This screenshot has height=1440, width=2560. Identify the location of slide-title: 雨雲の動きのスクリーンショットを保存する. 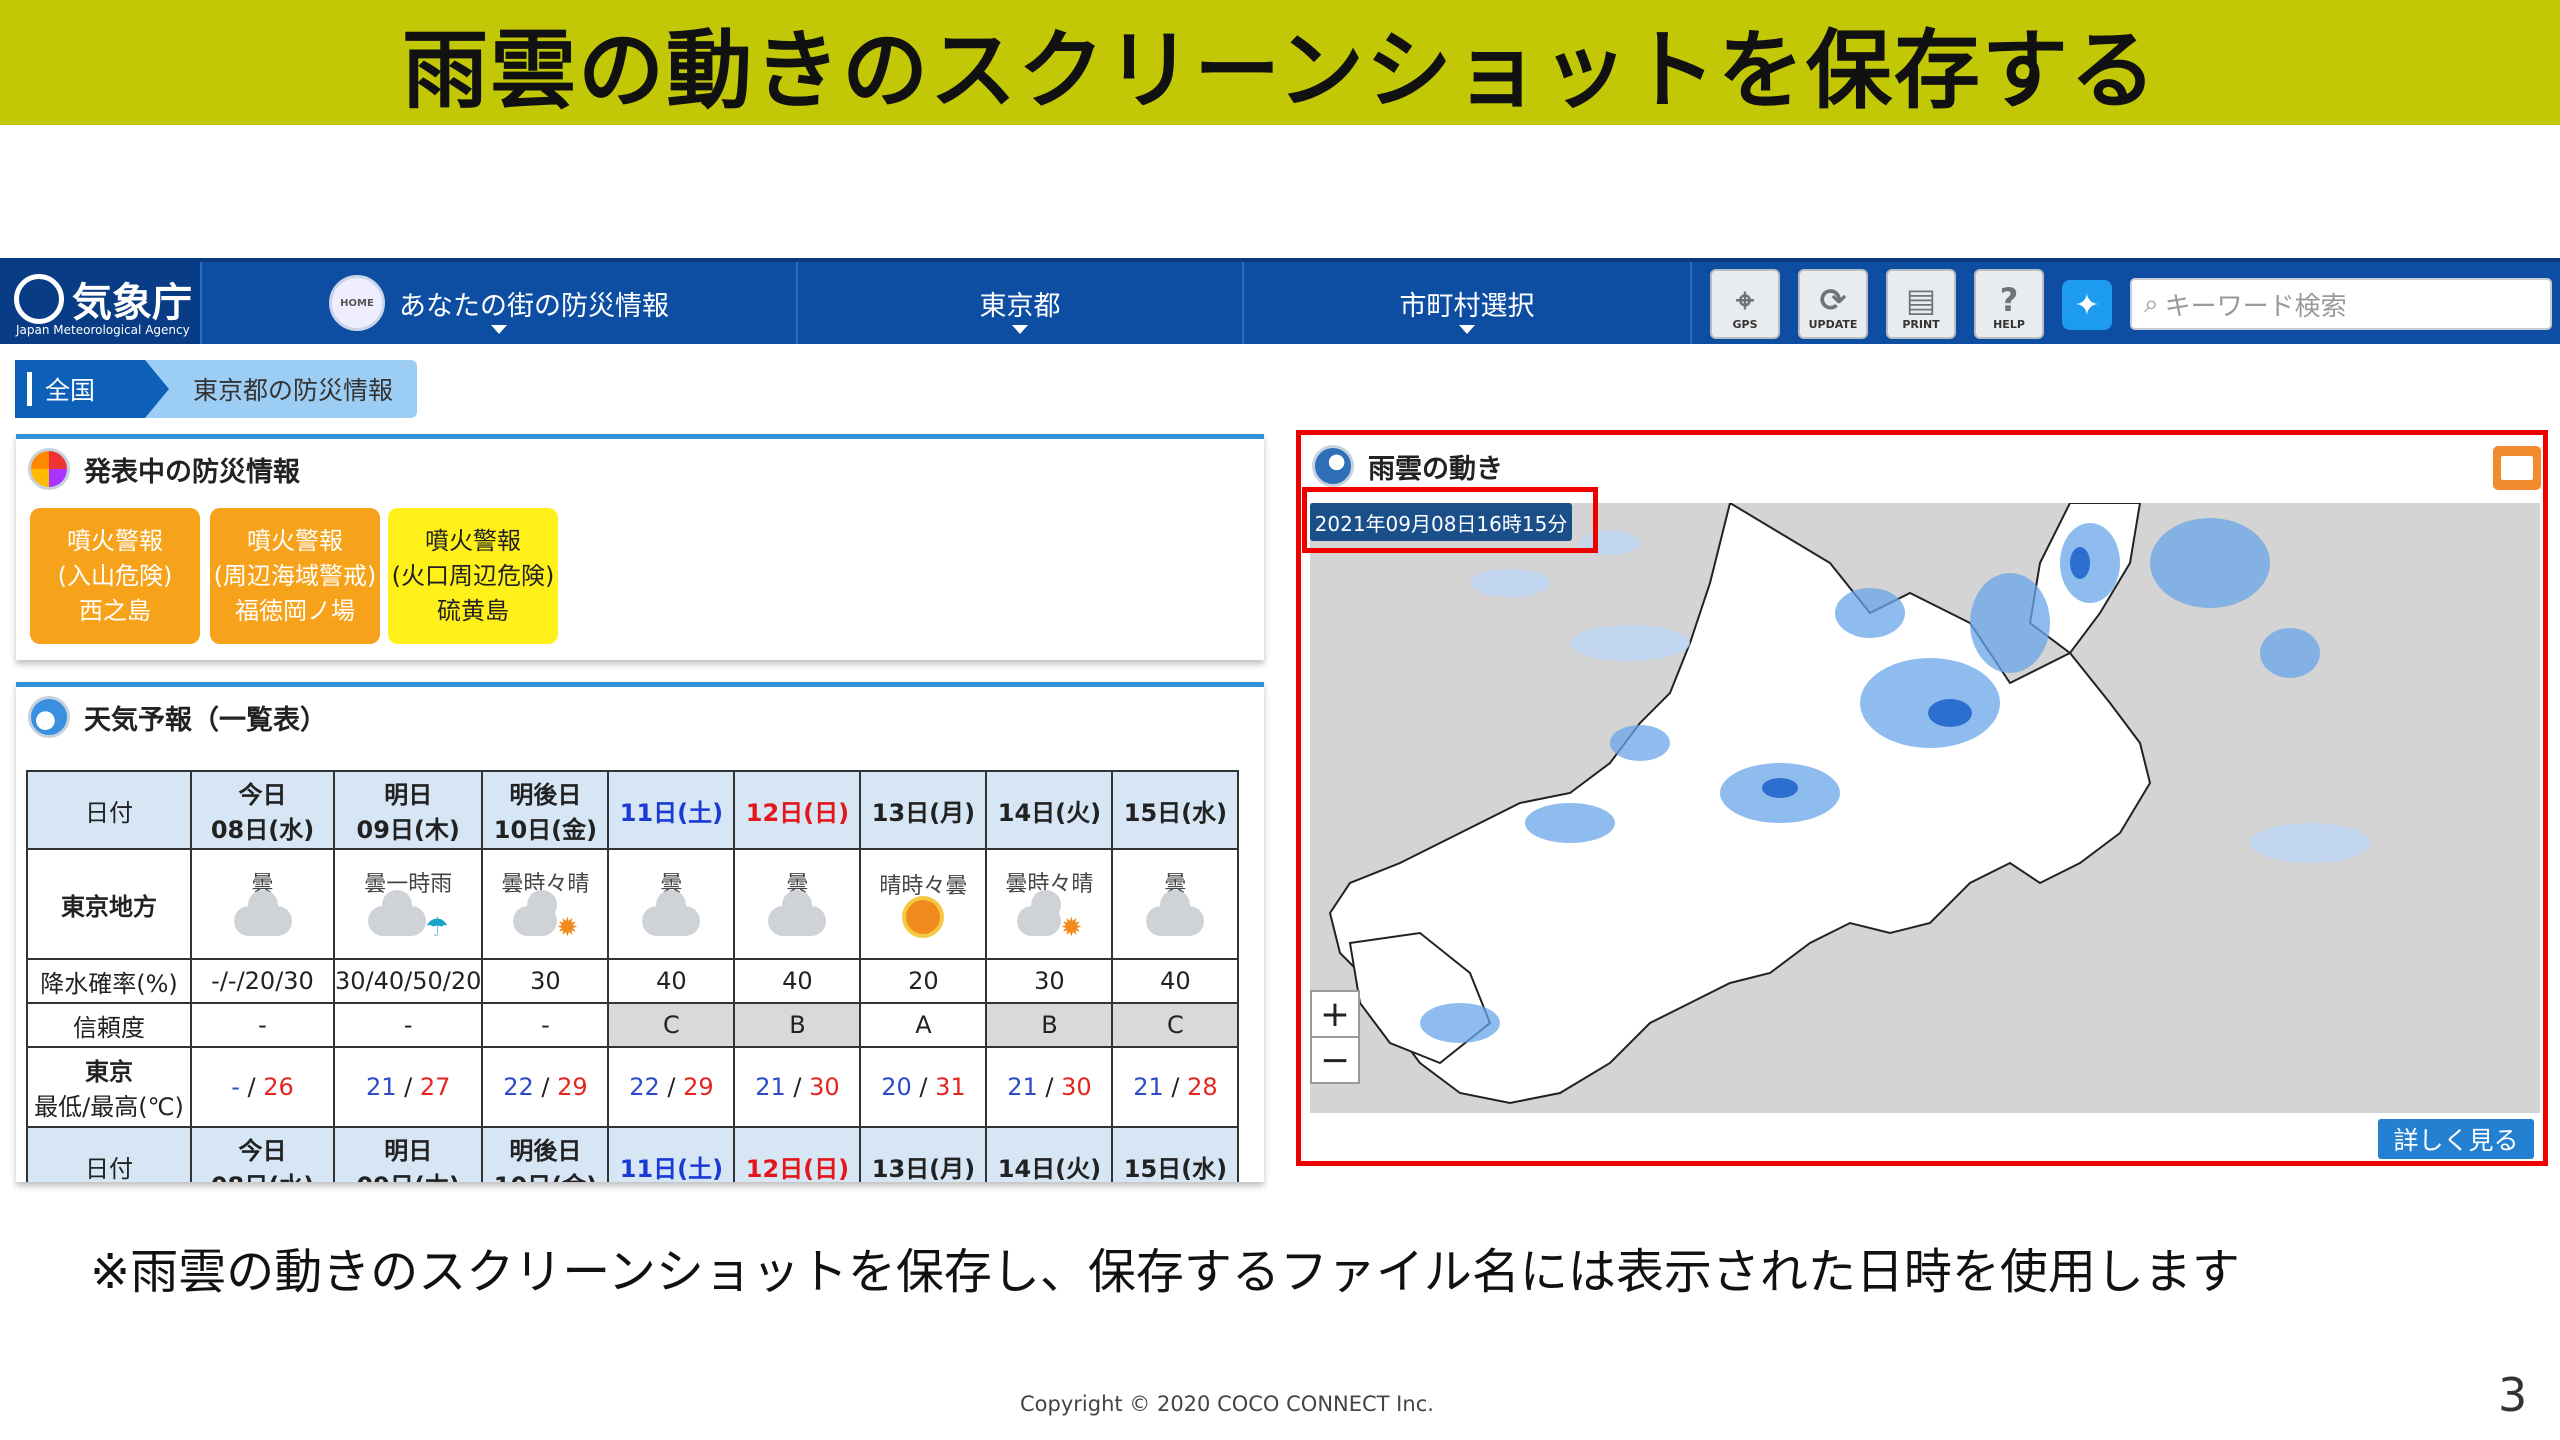
(1280, 71).